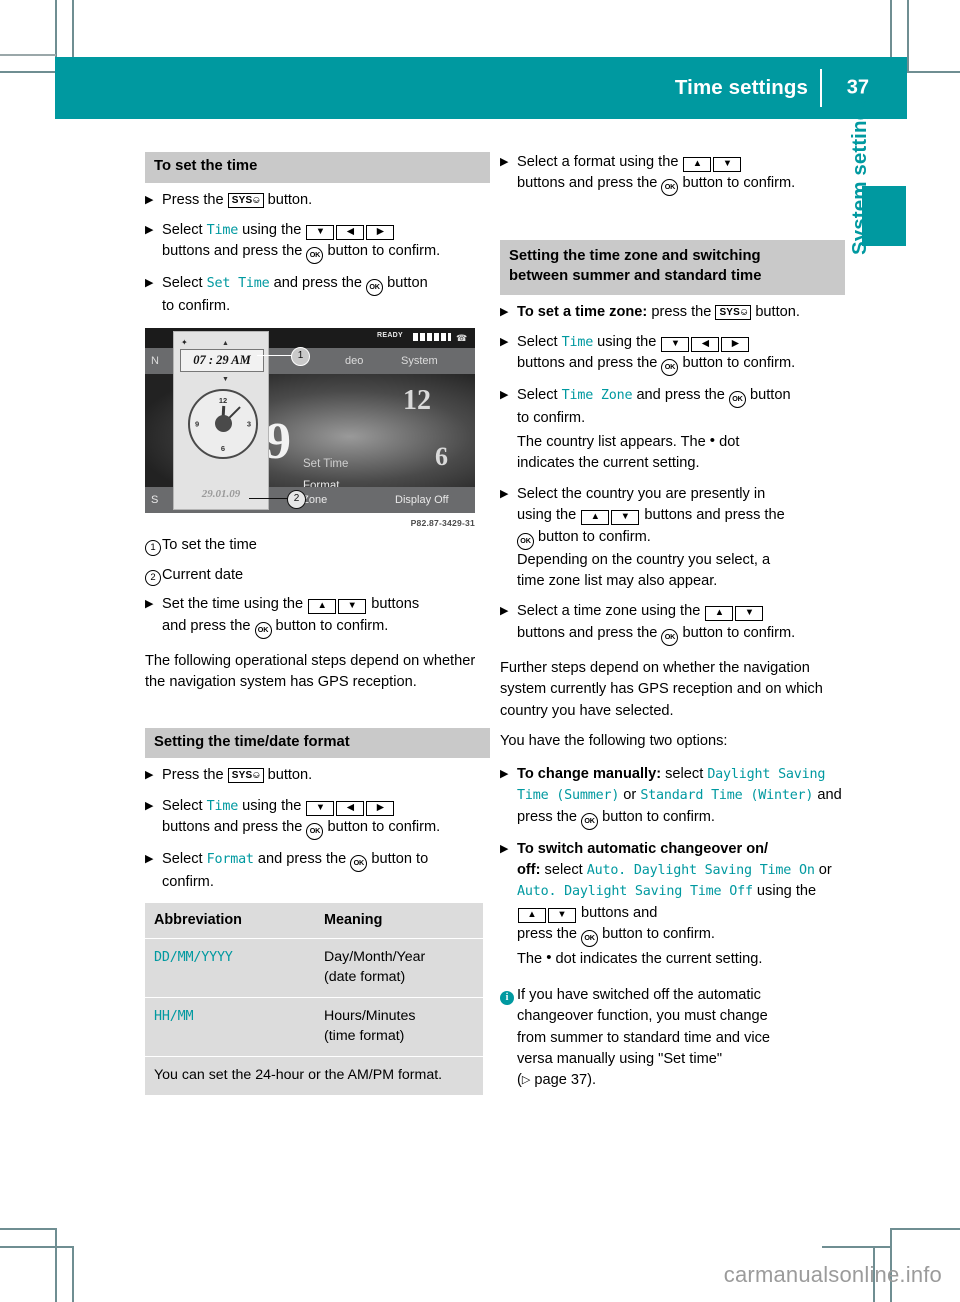 Image resolution: width=960 pixels, height=1302 pixels. What do you see at coordinates (656, 934) in the screenshot?
I see `step-text-press-post: button to confirm.` at bounding box center [656, 934].